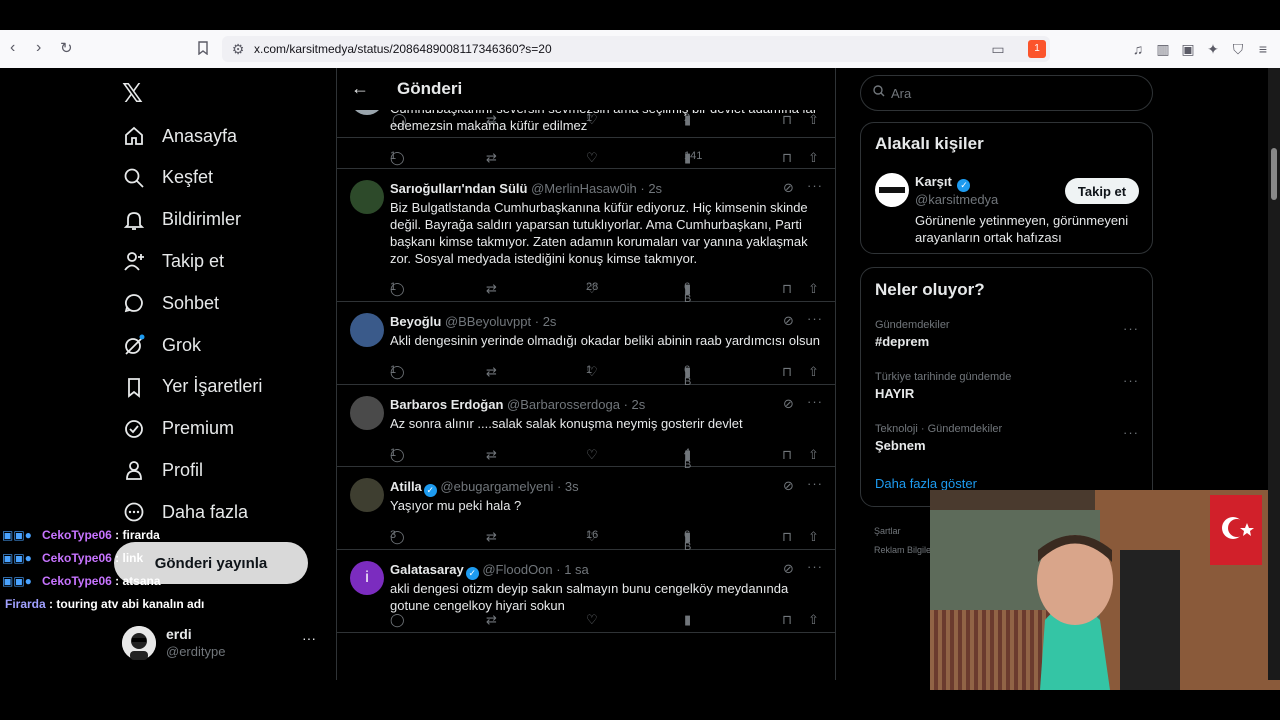 The height and width of the screenshot is (720, 1280). Describe the element at coordinates (912, 325) in the screenshot. I see `trend-category: Gündemdekiler` at that location.